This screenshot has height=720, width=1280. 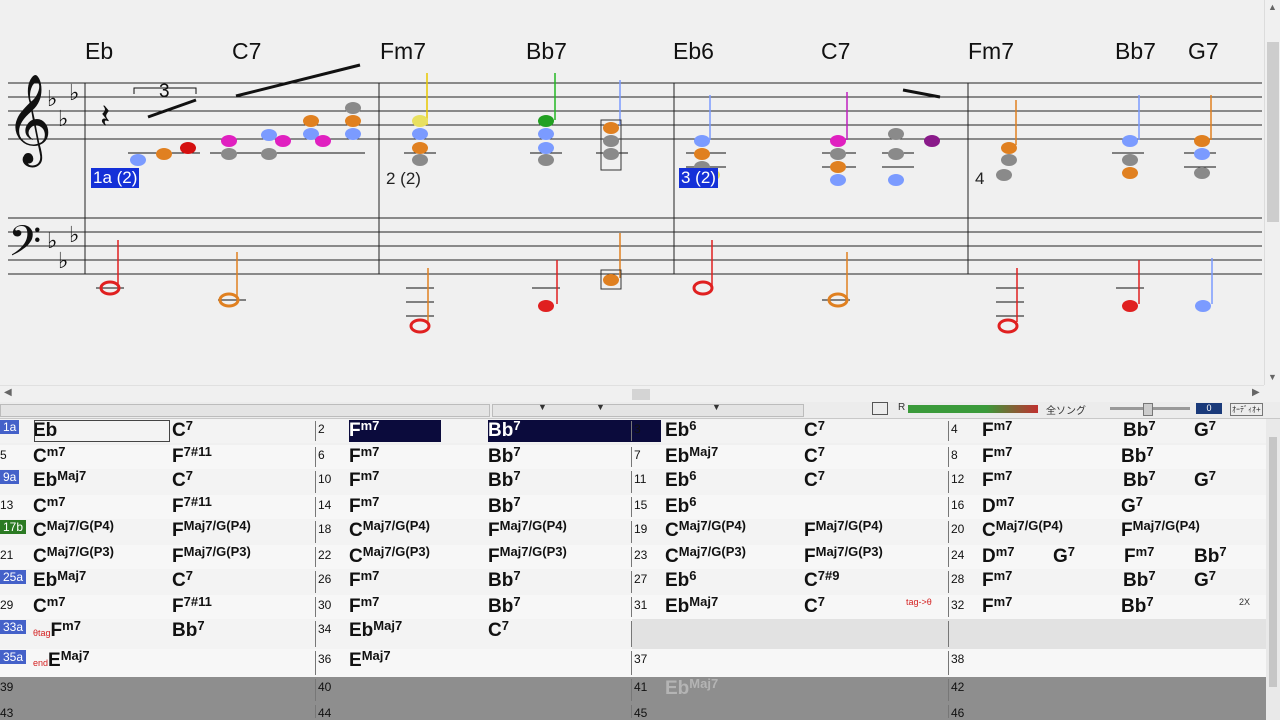 What do you see at coordinates (102, 431) in the screenshot?
I see `edit-cursor` at bounding box center [102, 431].